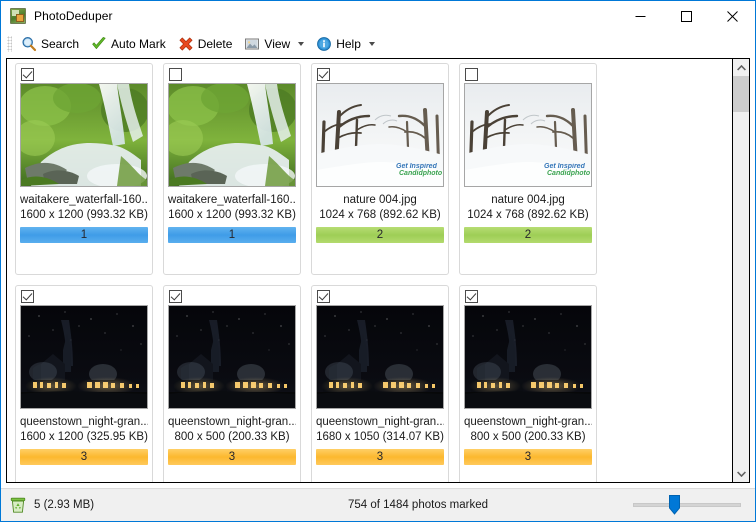  Describe the element at coordinates (186, 44) in the screenshot. I see `red-x-icon` at that location.